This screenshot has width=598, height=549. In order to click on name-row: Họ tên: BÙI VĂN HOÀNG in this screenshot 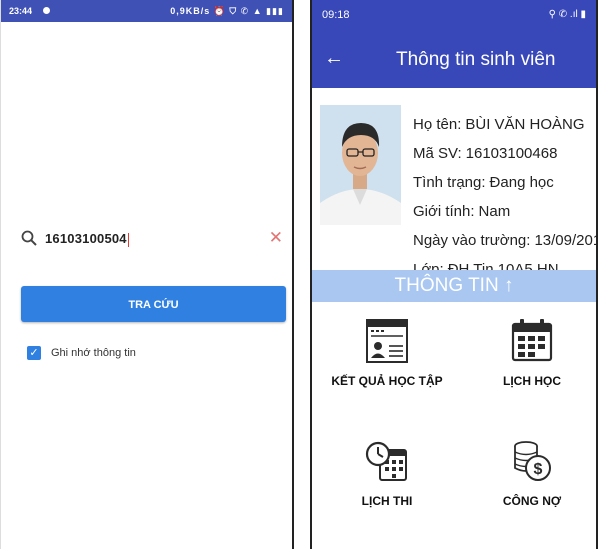, I will do `click(499, 124)`.